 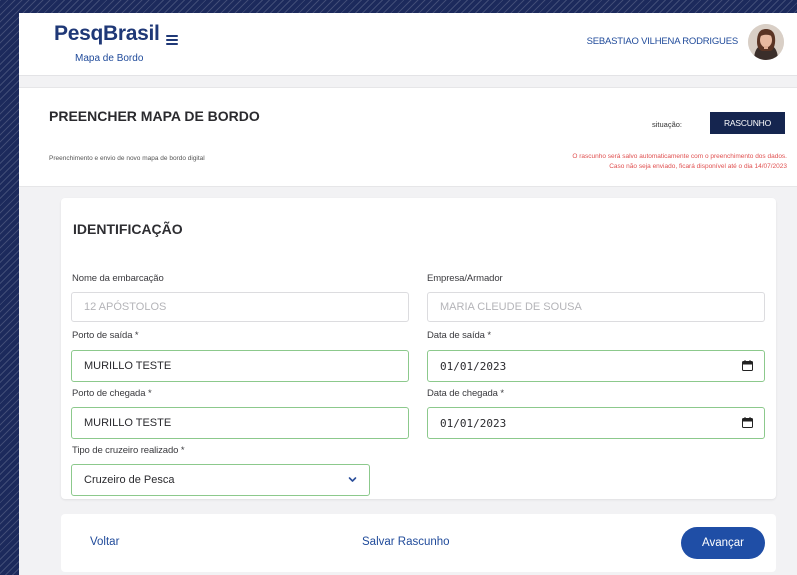 I want to click on tipo-cruzeiro-select: Cruzeiro de Pesca, so click(x=220, y=480).